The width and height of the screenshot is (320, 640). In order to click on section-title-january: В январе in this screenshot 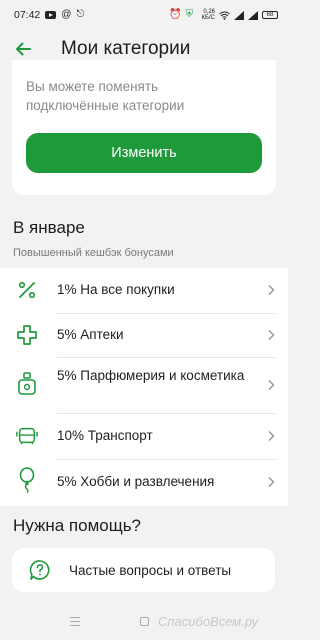, I will do `click(49, 227)`.